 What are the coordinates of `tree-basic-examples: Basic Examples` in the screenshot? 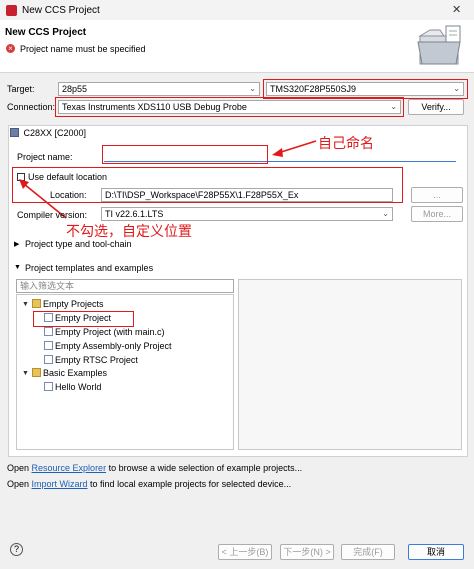 It's located at (69, 373).